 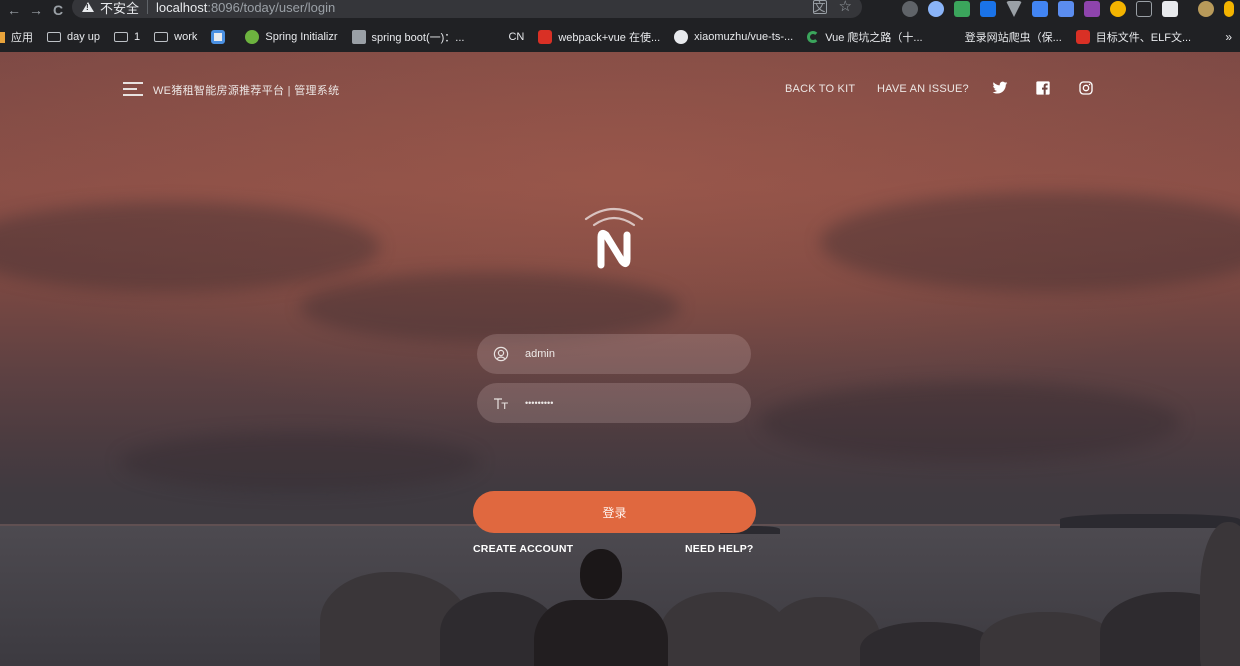 I want to click on password-input, so click(x=625, y=403).